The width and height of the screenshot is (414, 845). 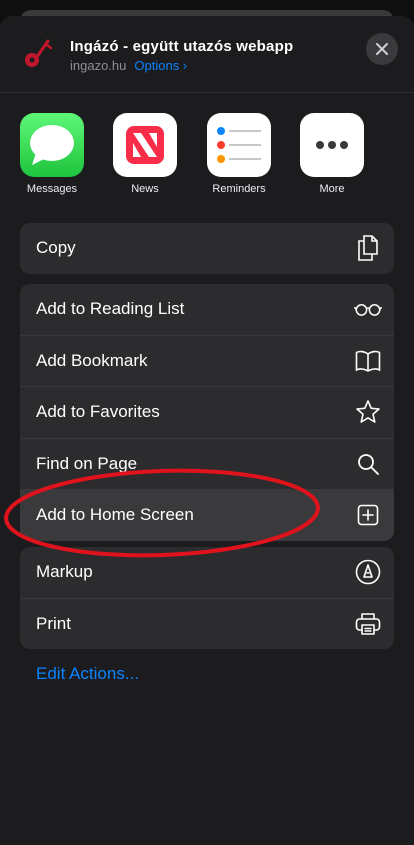 What do you see at coordinates (207, 515) in the screenshot?
I see `action-add-to-home-screen: Add to Home Screen` at bounding box center [207, 515].